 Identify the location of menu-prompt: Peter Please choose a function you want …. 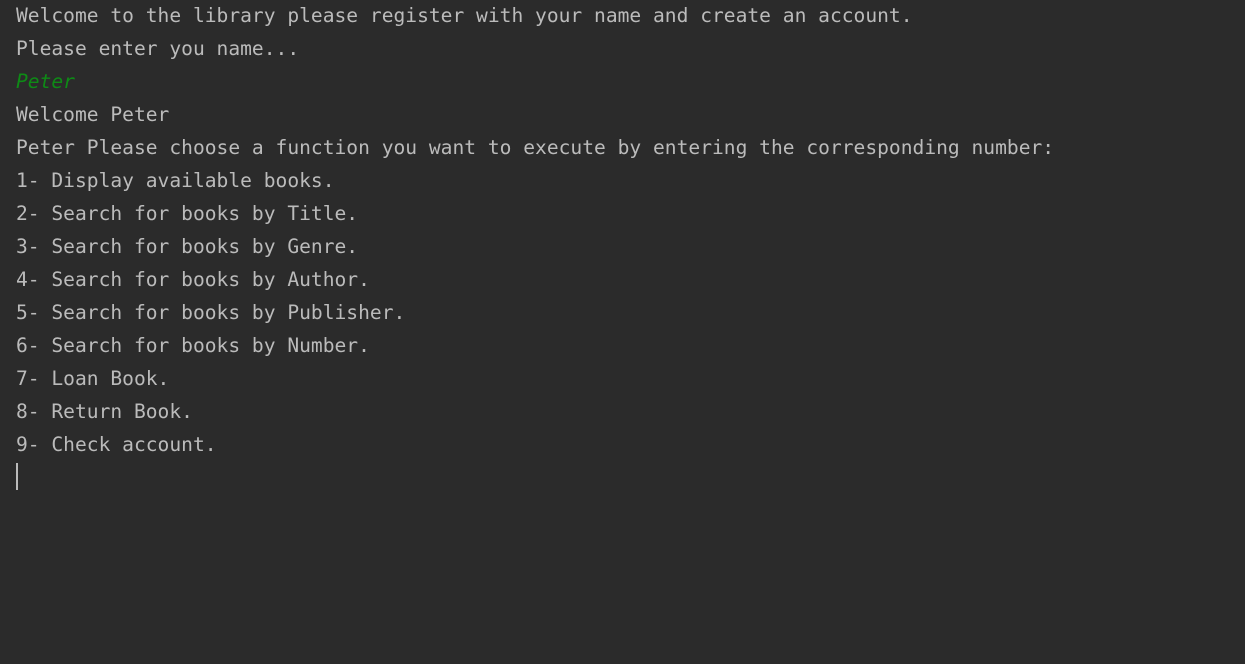
(535, 147).